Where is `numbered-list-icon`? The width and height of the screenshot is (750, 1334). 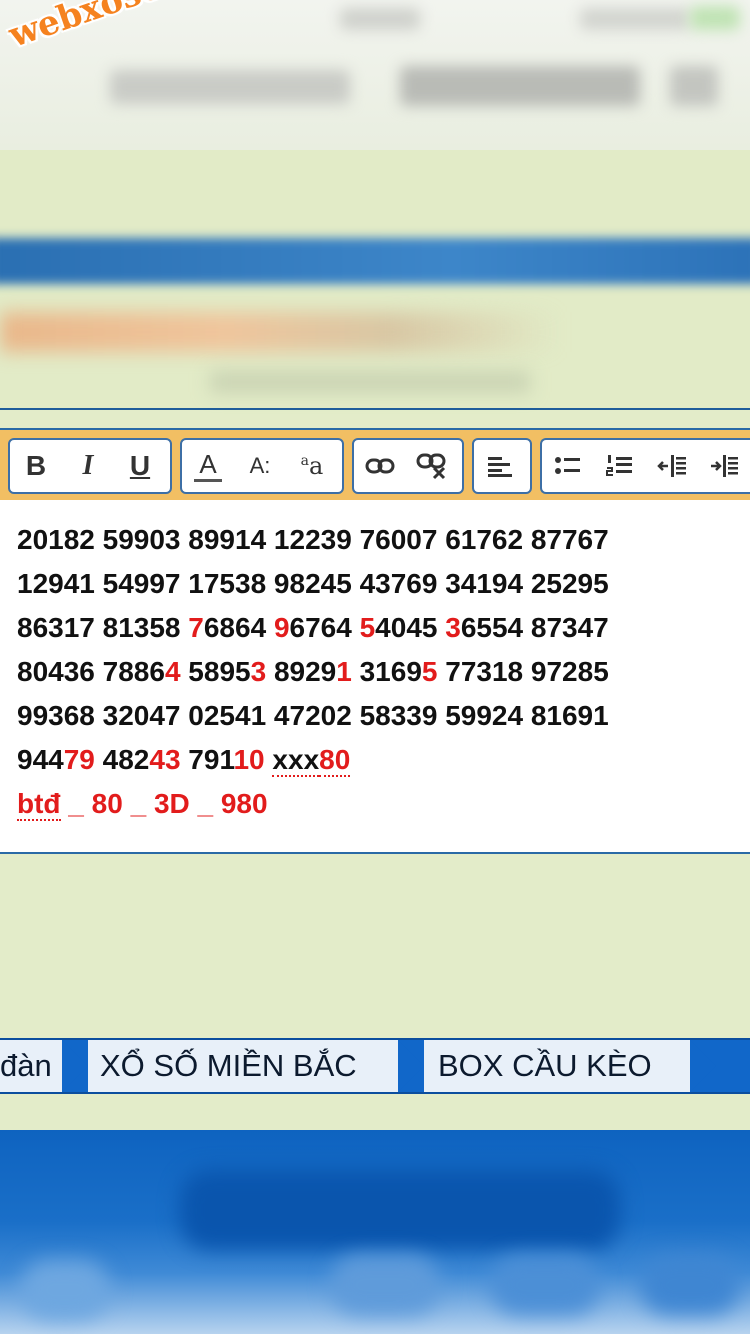 numbered-list-icon is located at coordinates (619, 465).